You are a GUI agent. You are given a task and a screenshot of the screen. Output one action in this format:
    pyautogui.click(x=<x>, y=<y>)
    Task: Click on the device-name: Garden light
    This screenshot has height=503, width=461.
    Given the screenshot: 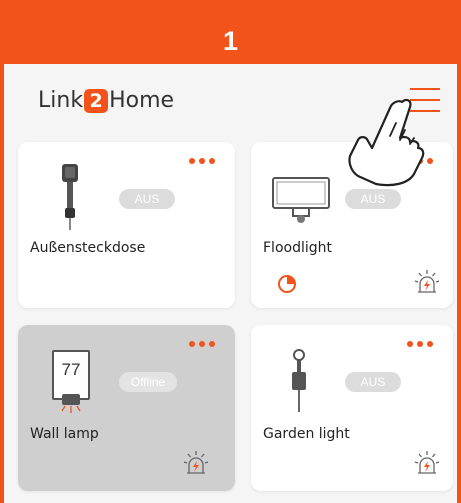 What is the action you would take?
    pyautogui.click(x=306, y=434)
    